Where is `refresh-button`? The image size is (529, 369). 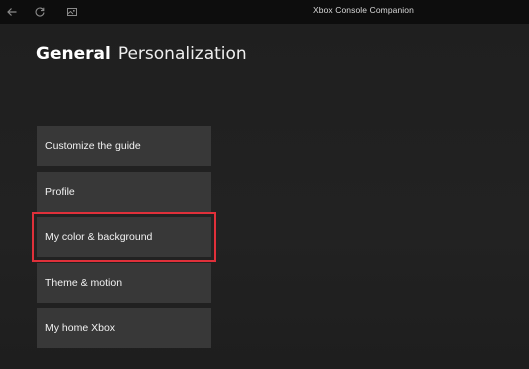
refresh-button is located at coordinates (40, 12).